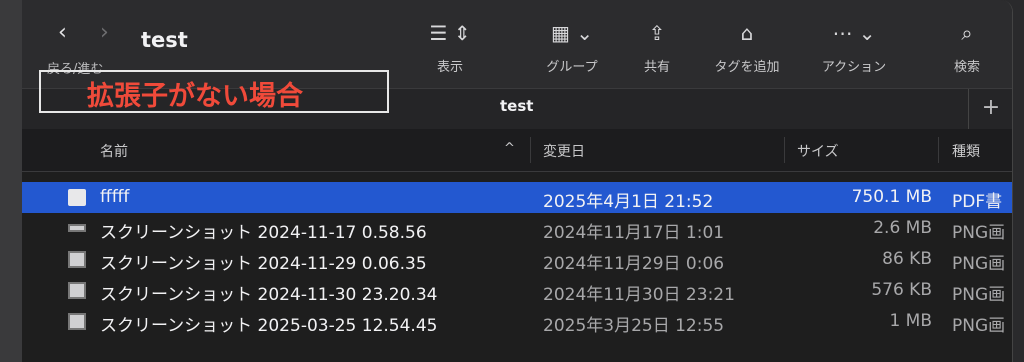 The image size is (1024, 362). Describe the element at coordinates (450, 46) in the screenshot. I see `view-button: ☰ ⇕ 表示` at that location.